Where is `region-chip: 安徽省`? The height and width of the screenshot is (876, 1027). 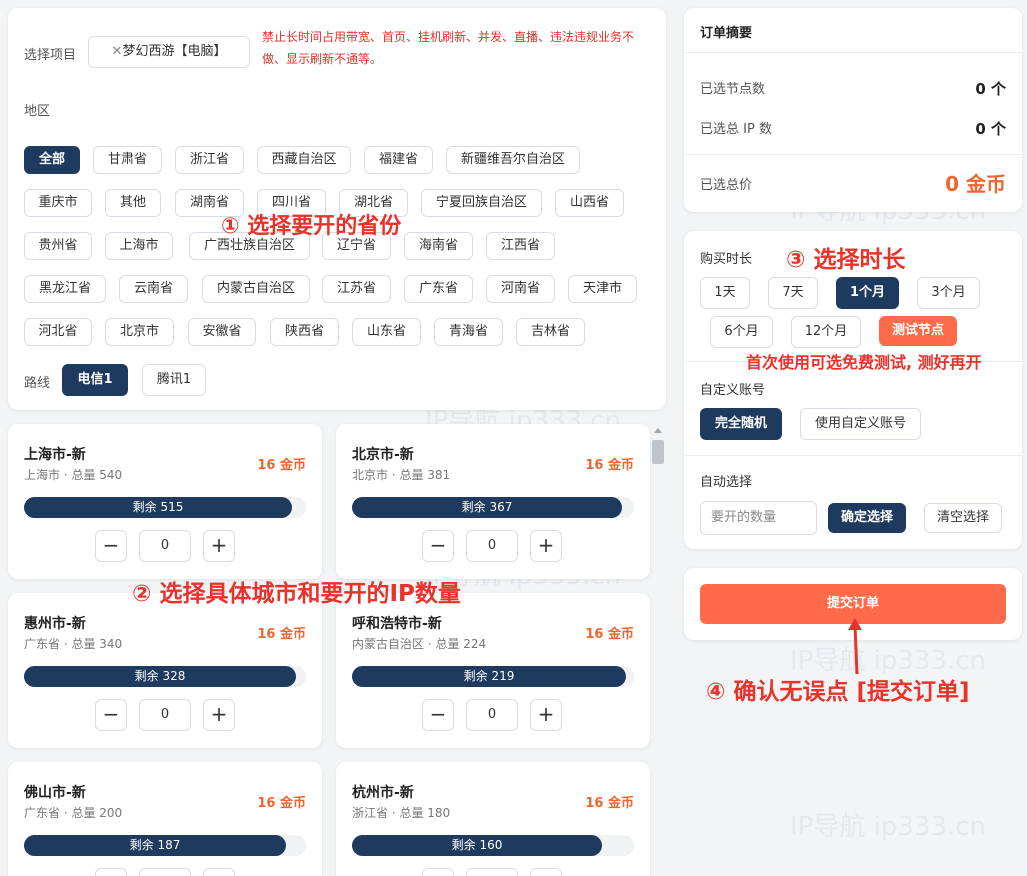 region-chip: 安徽省 is located at coordinates (222, 332).